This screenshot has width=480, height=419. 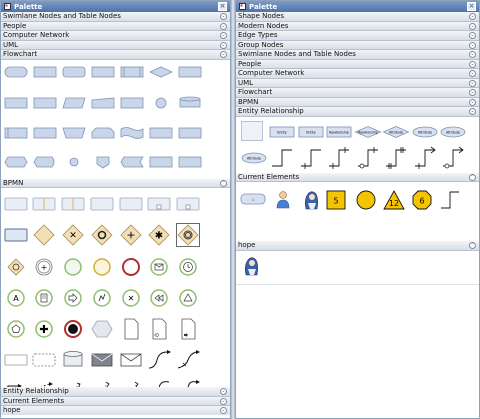 What do you see at coordinates (190, 72) in the screenshot?
I see `rectangle-2-shape` at bounding box center [190, 72].